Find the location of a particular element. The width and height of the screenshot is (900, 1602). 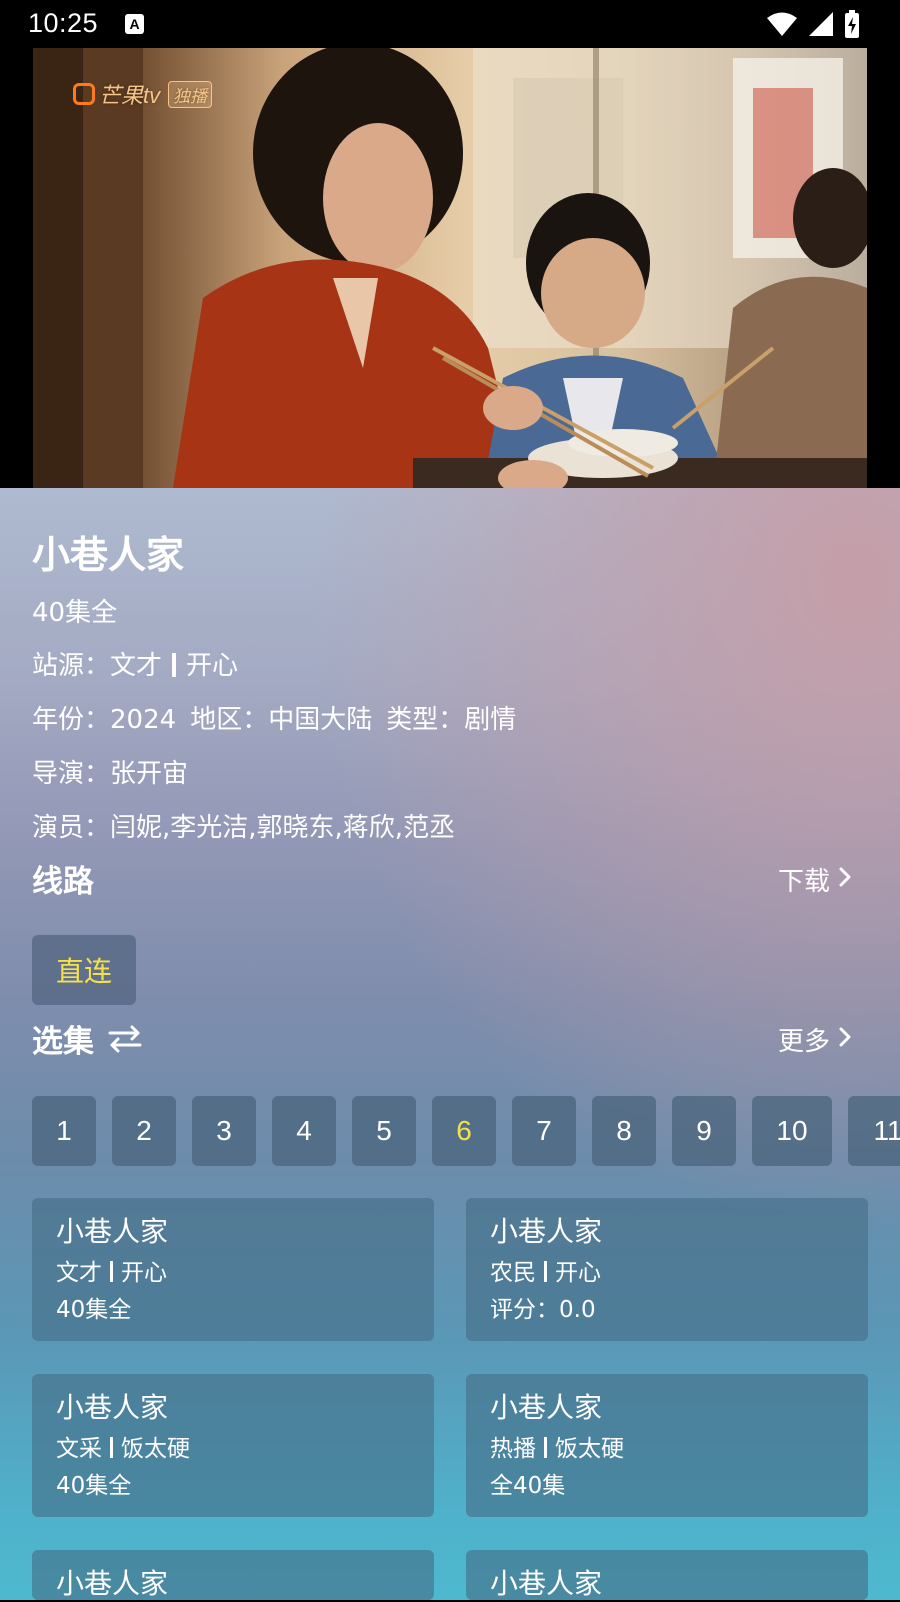

site-label: 站源： is located at coordinates (71, 666).